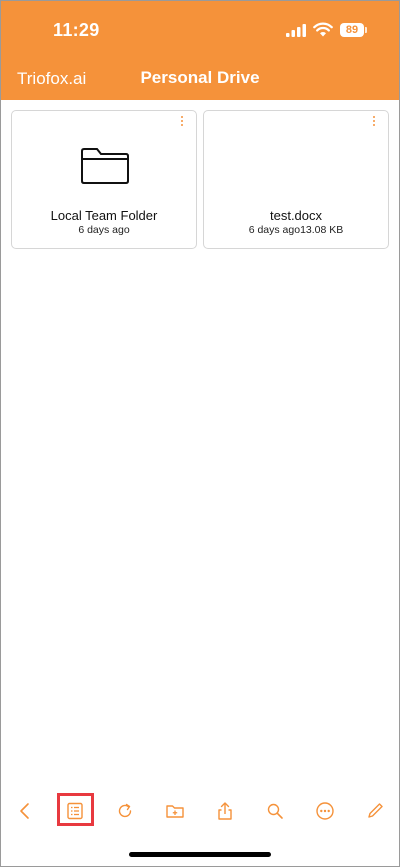 The image size is (400, 867). I want to click on refresh-icon, so click(125, 811).